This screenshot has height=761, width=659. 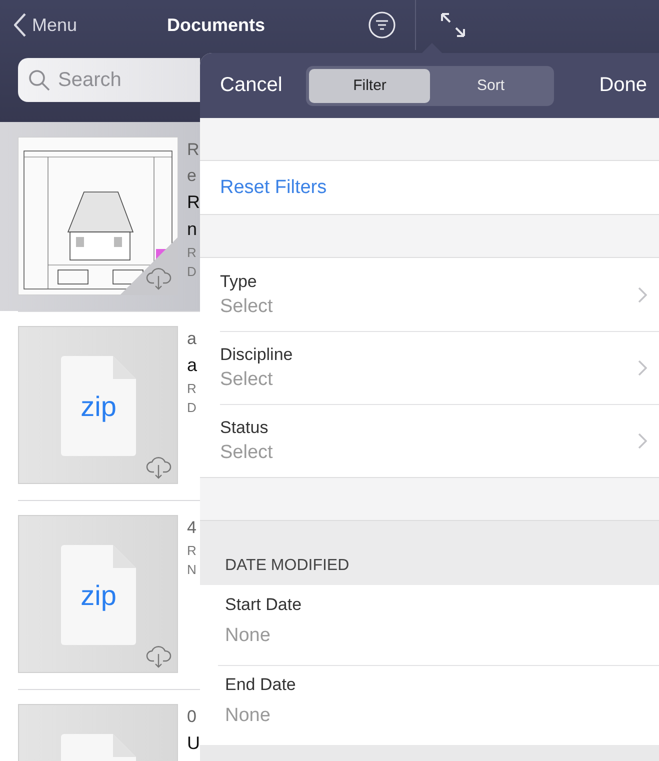 I want to click on document-text: U, so click(x=193, y=743).